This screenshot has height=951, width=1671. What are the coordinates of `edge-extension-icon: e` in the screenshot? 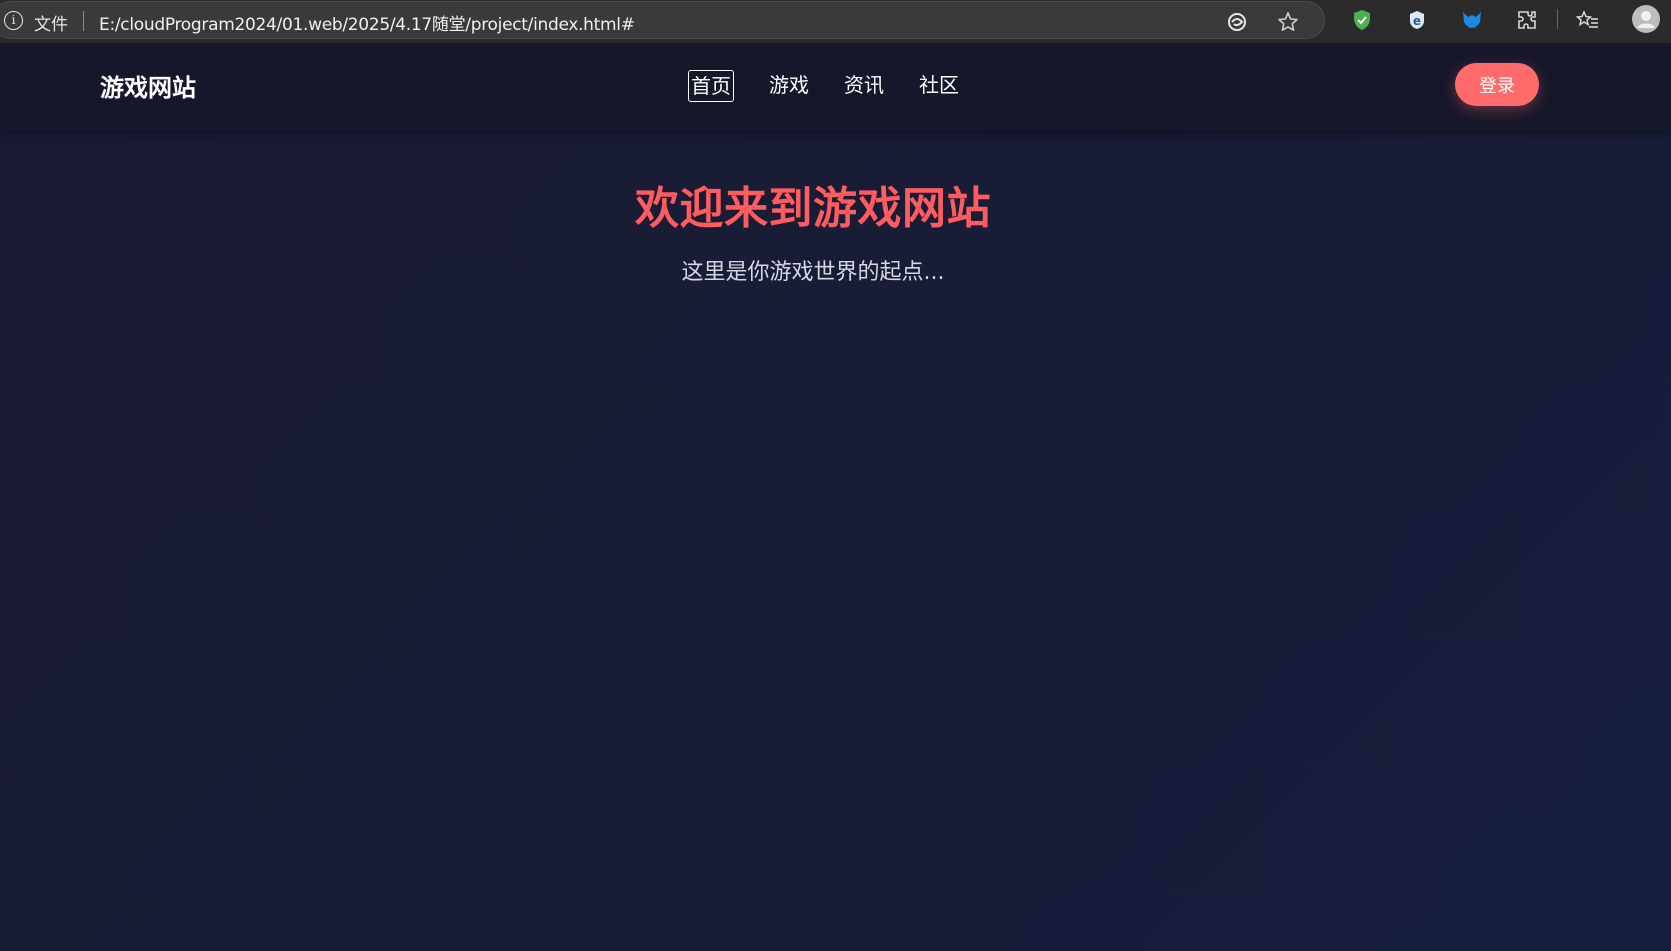 It's located at (1417, 20).